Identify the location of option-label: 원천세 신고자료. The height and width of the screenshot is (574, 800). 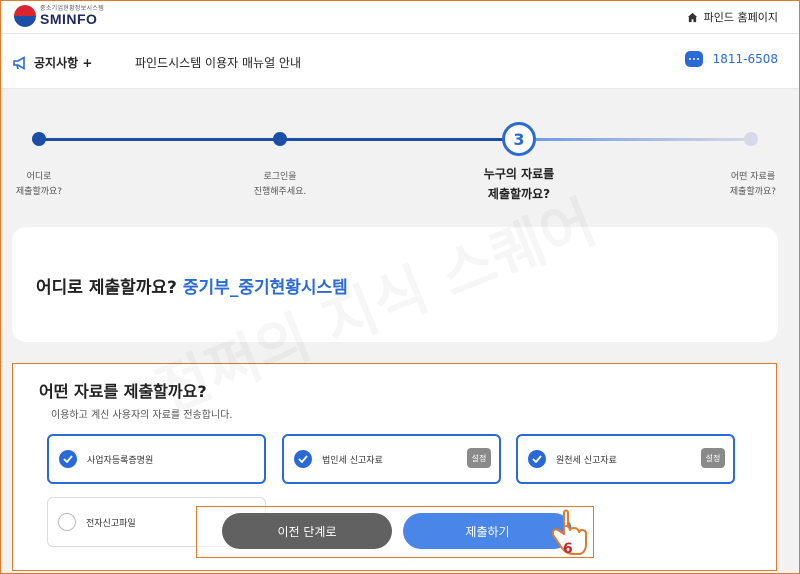
(586, 460).